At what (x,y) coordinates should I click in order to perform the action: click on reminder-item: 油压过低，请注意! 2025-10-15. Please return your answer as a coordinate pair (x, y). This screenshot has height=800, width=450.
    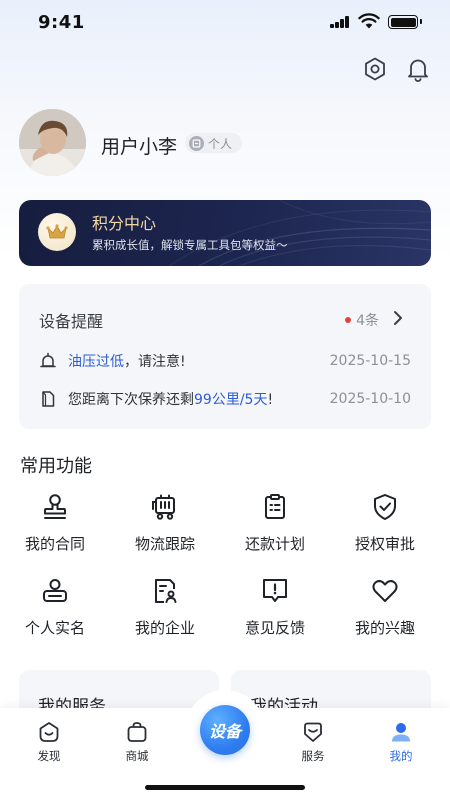
    Looking at the image, I should click on (225, 361).